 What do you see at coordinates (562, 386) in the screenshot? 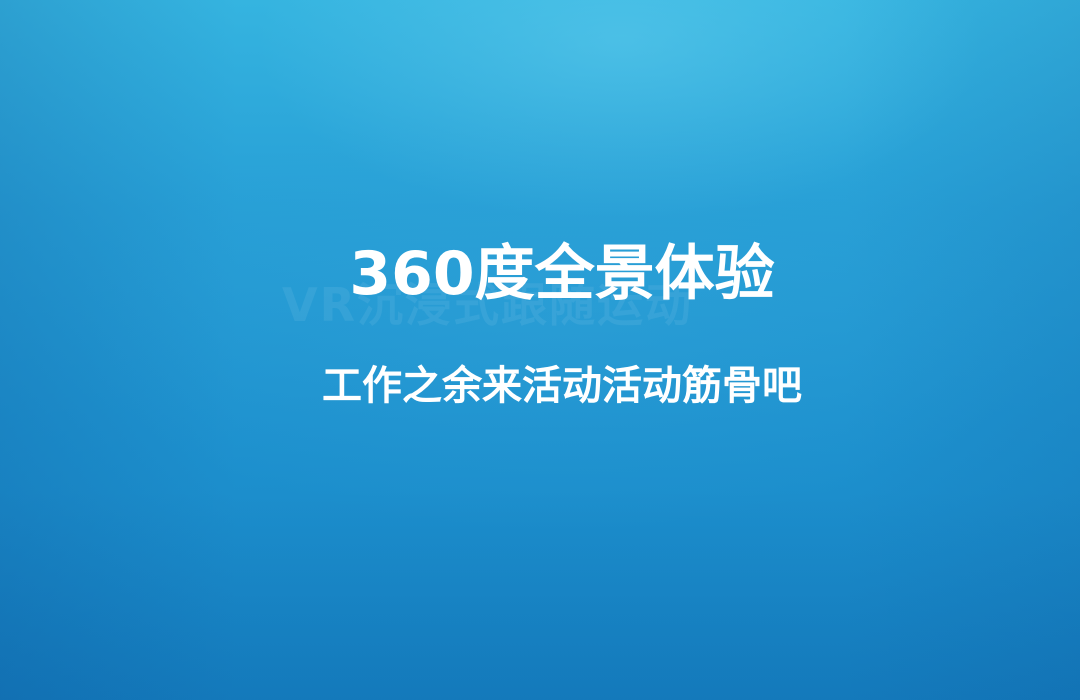
I see `slide-subtitle: 工作之余来活动活动筋骨吧` at bounding box center [562, 386].